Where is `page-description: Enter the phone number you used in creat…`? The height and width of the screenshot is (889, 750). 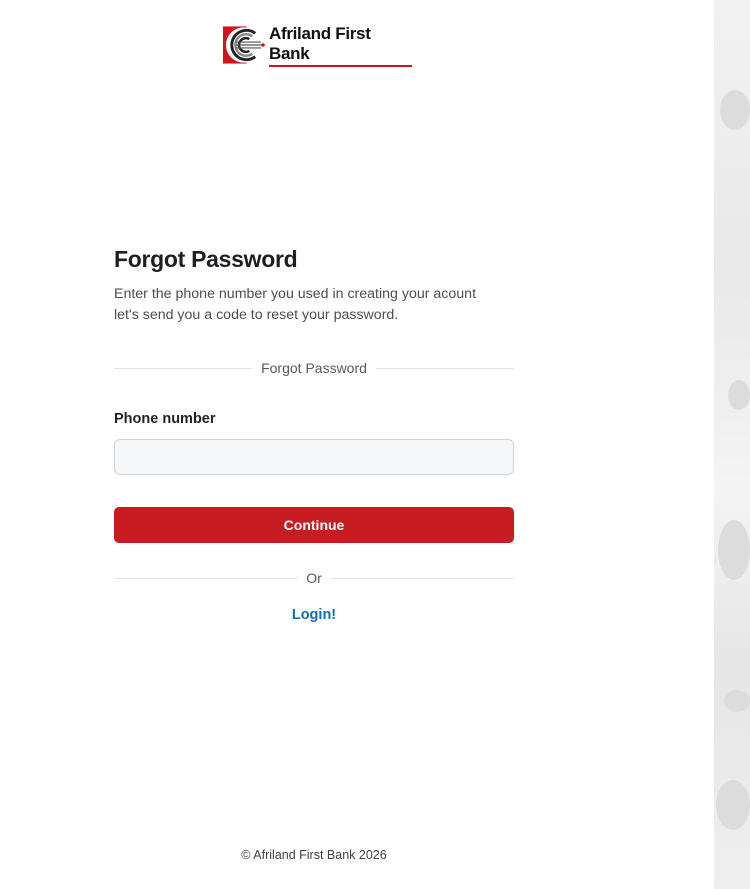 page-description: Enter the phone number you used in creat… is located at coordinates (314, 305).